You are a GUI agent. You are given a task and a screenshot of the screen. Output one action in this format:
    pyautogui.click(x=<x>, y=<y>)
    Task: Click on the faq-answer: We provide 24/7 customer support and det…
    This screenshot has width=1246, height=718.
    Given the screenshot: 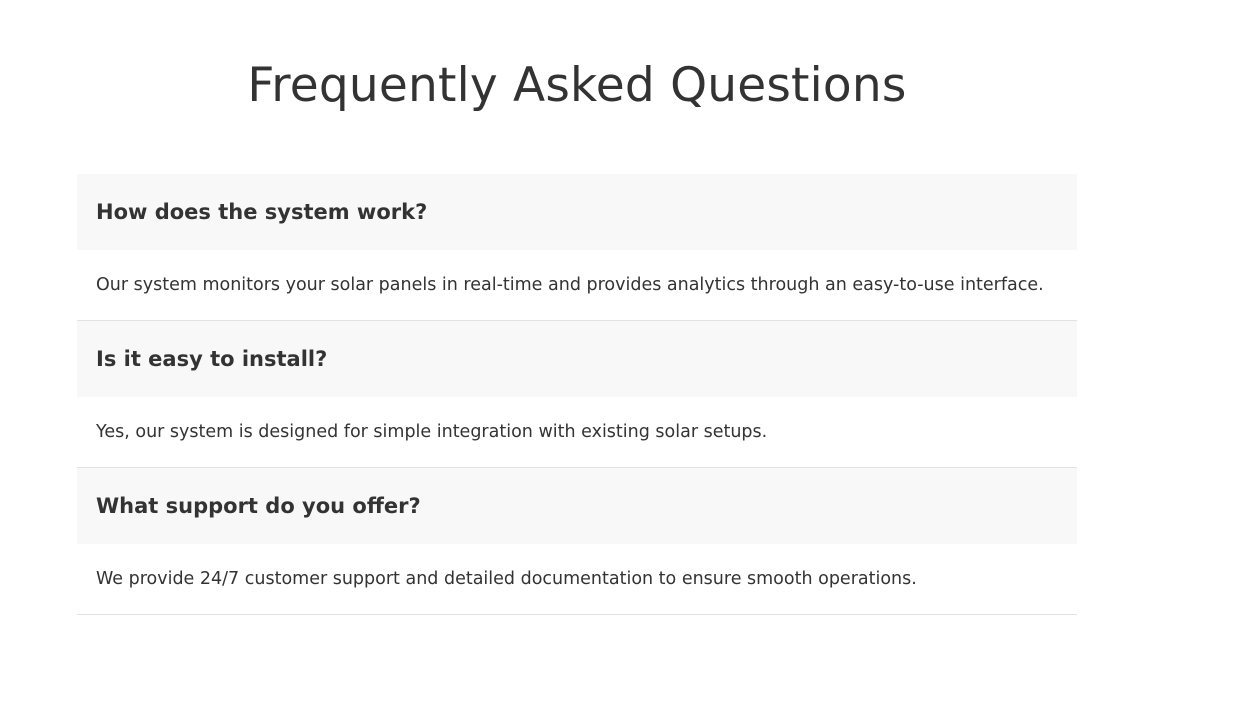 What is the action you would take?
    pyautogui.click(x=506, y=579)
    